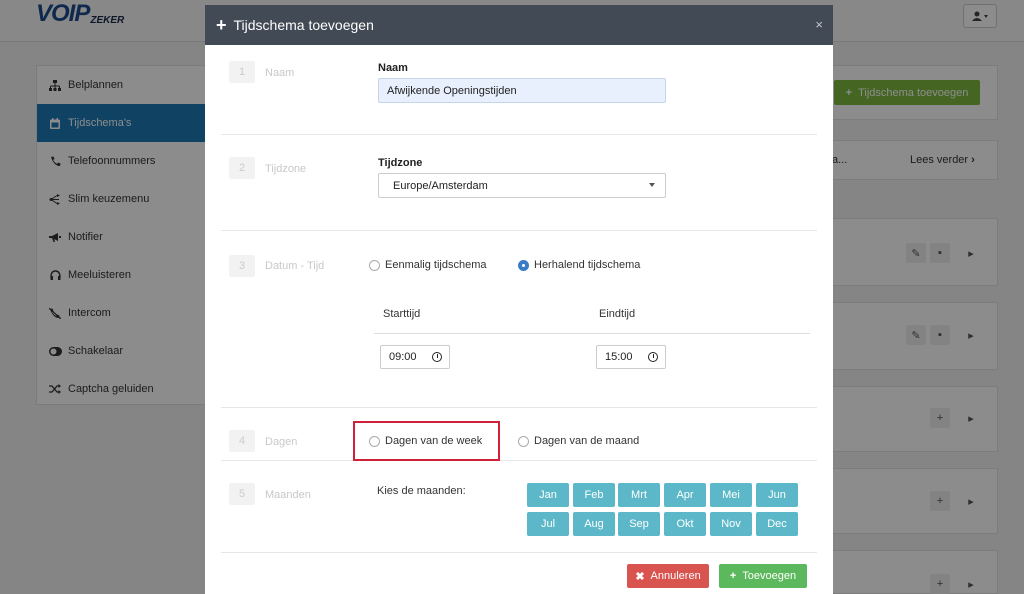 The width and height of the screenshot is (1024, 594). I want to click on step-label: Dagen, so click(281, 442).